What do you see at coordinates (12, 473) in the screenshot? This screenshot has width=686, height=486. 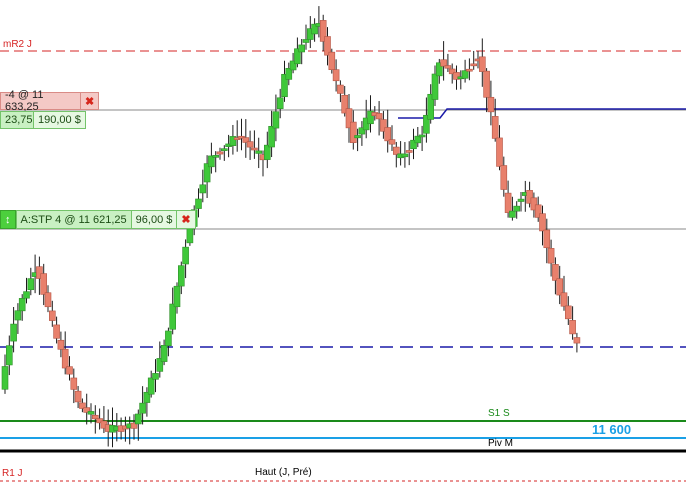 I see `r1-label: R1 J` at bounding box center [12, 473].